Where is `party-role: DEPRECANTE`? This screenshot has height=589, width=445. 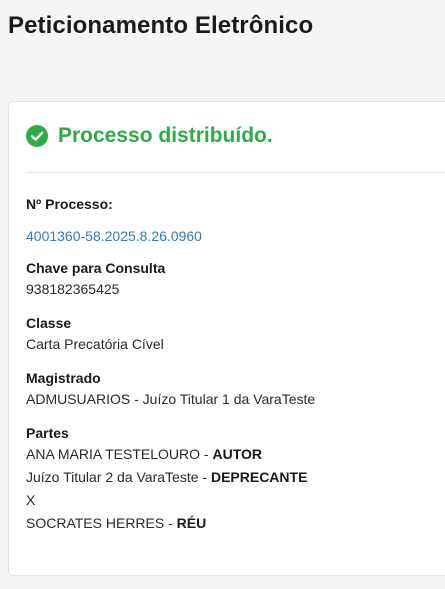 party-role: DEPRECANTE is located at coordinates (259, 477).